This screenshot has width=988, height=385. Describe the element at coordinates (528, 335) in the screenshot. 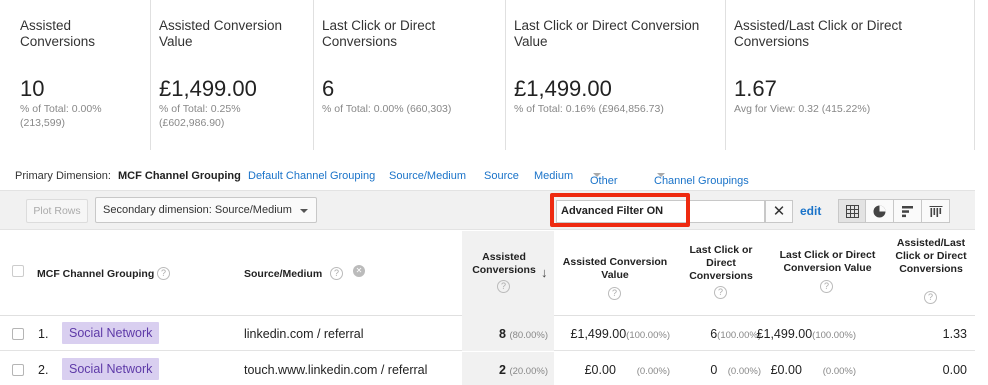

I see `assisted-conversions-pct: (80.00%)` at that location.